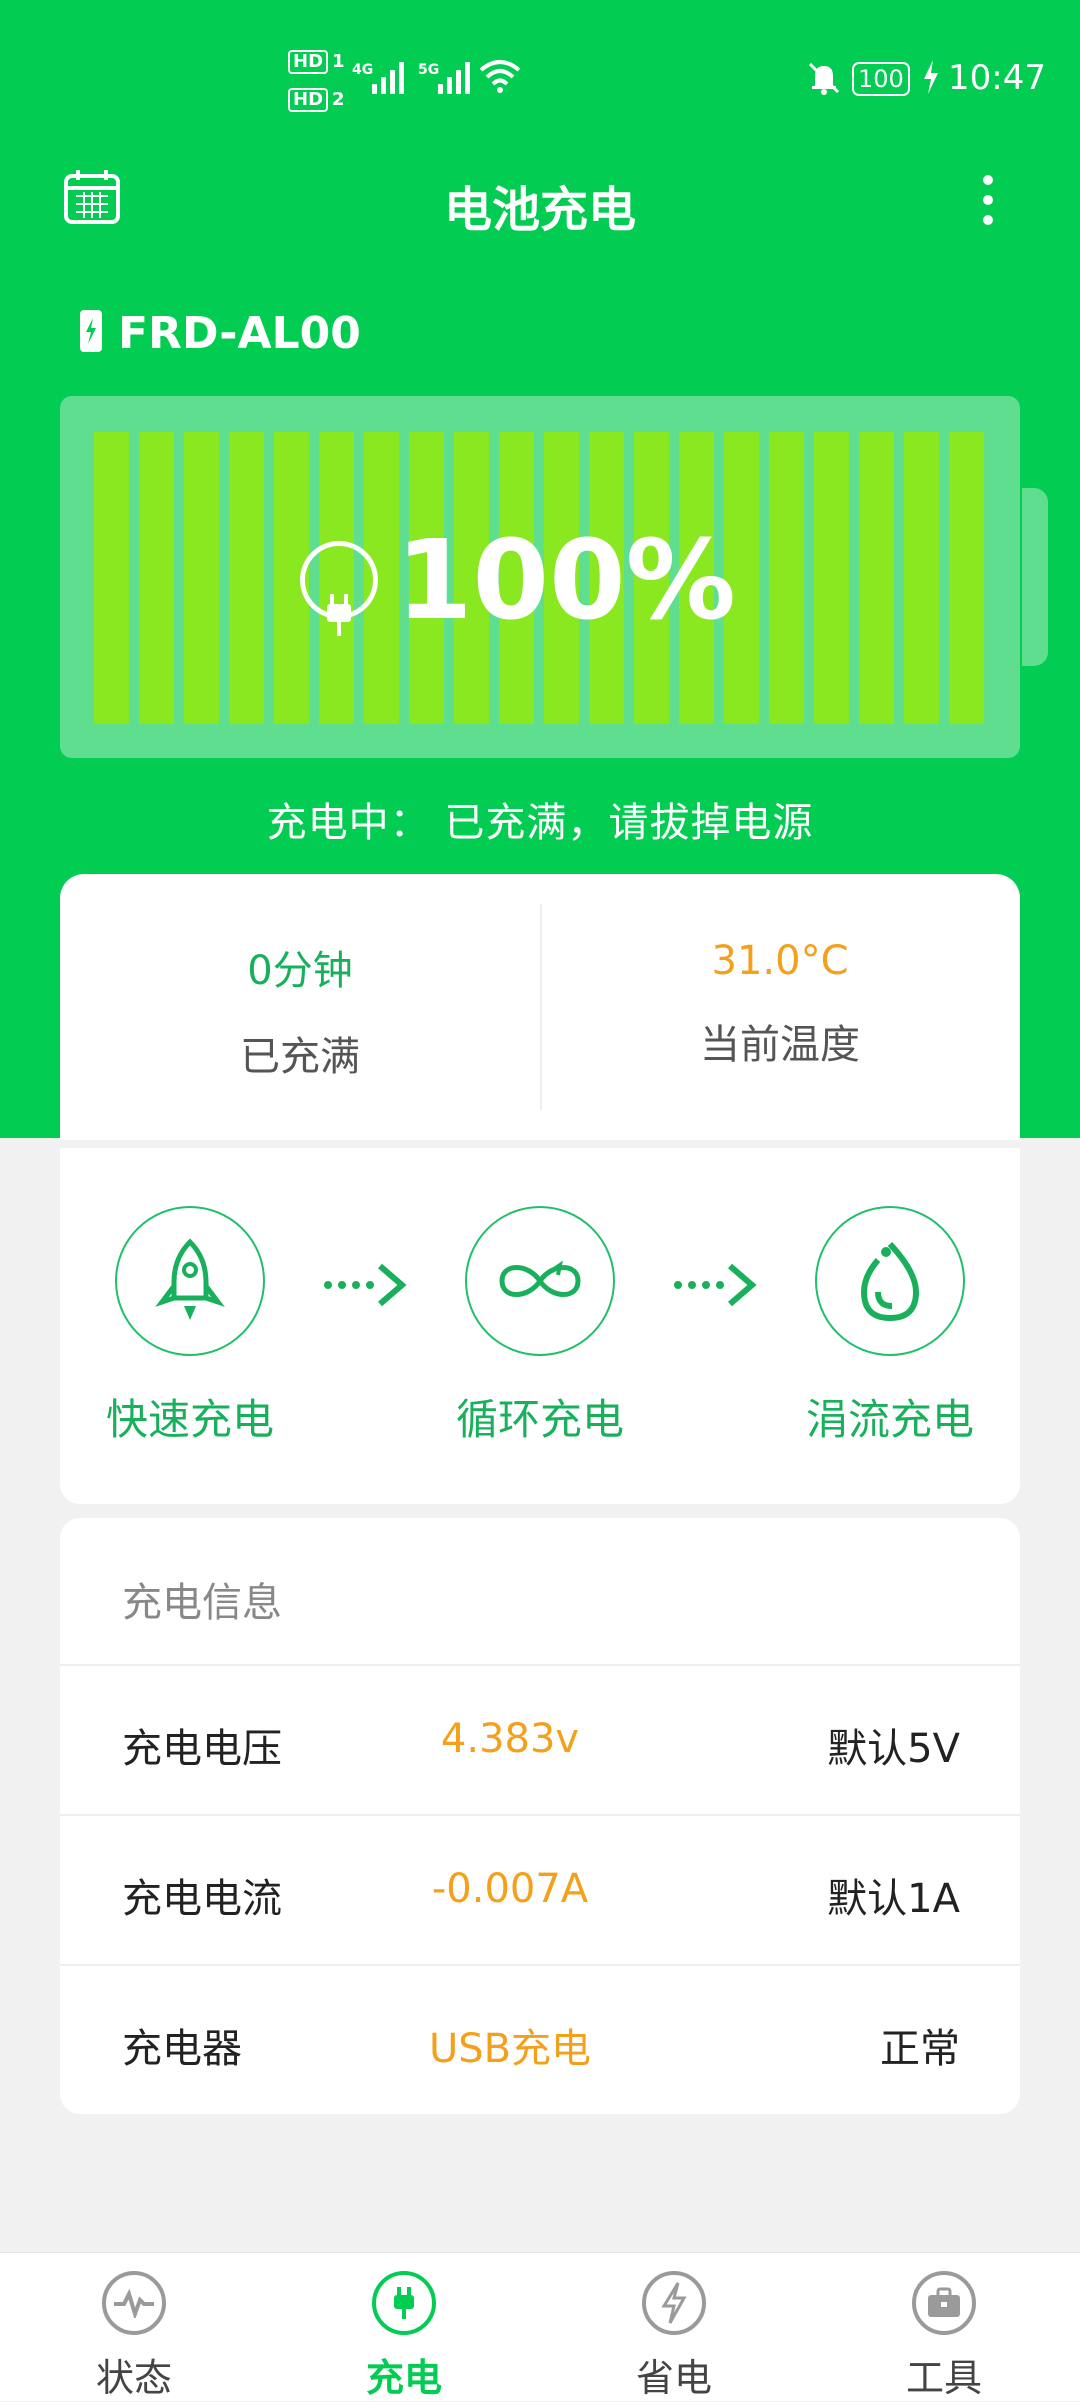  I want to click on signal-bars-2-icon, so click(459, 77).